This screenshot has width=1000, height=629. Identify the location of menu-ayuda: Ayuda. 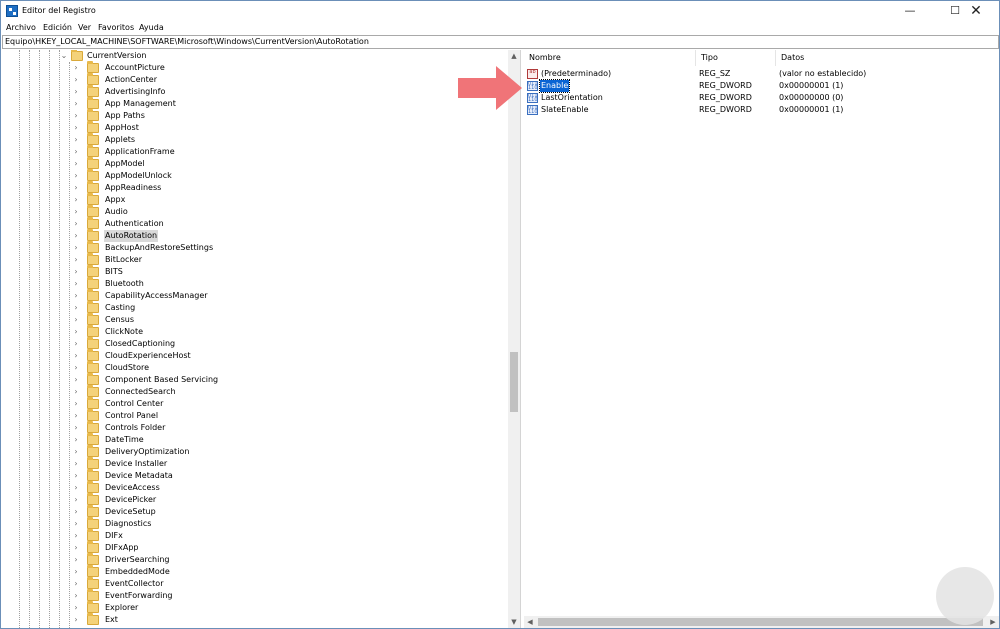
(151, 27).